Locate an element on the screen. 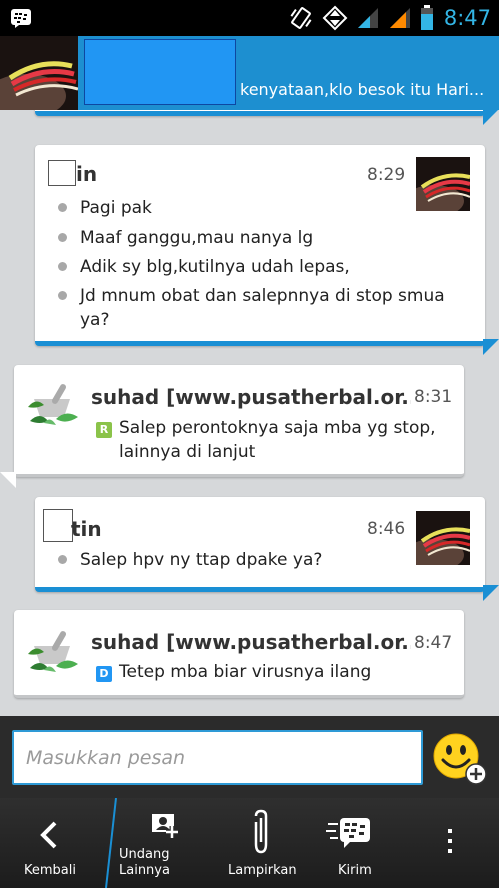  message-line: Tetep mba biar virusnya ilang is located at coordinates (245, 672).